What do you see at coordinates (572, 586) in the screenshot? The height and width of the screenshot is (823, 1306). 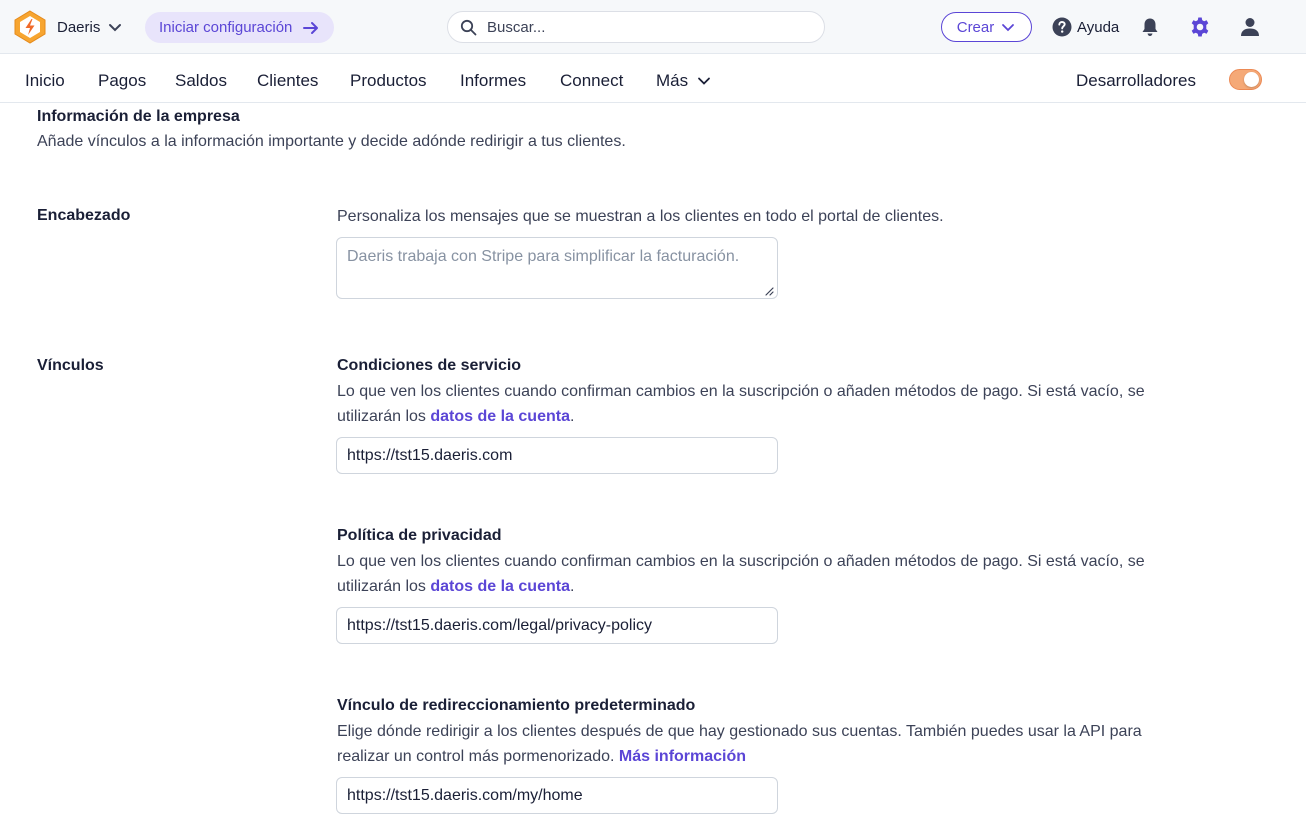 I see `privacy-description-suffix: .` at bounding box center [572, 586].